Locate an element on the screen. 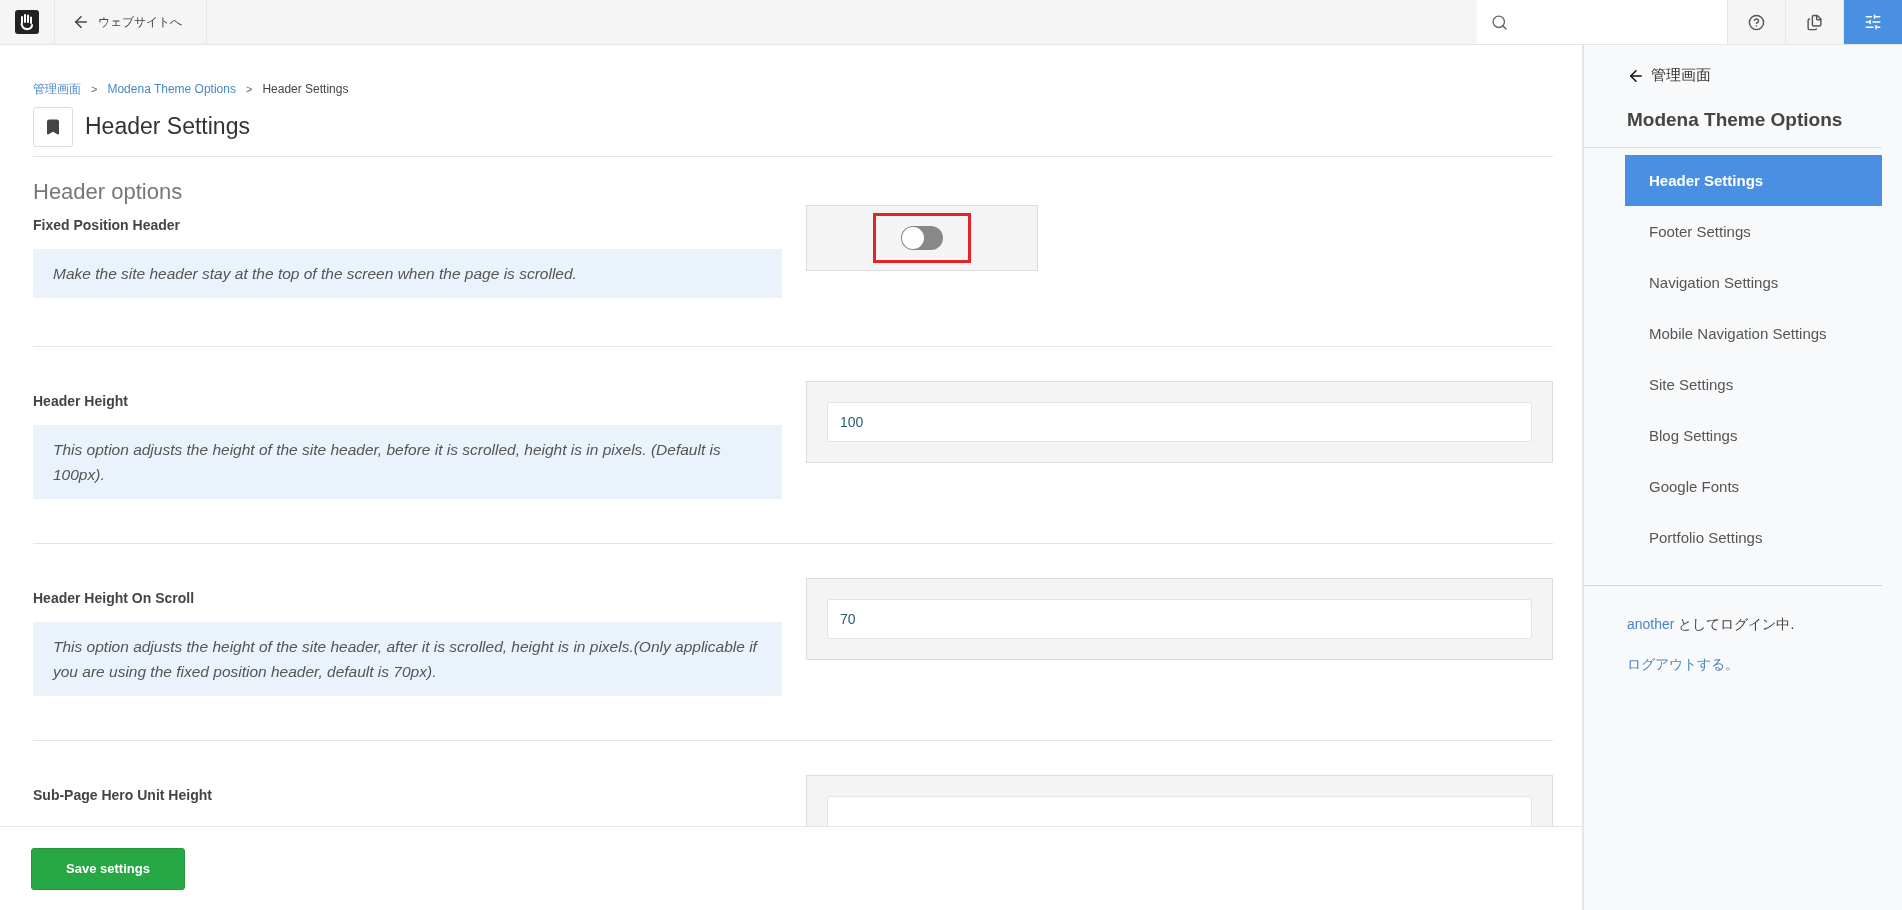 This screenshot has height=910, width=1902. sidebar-item: Google Fonts is located at coordinates (1753, 486).